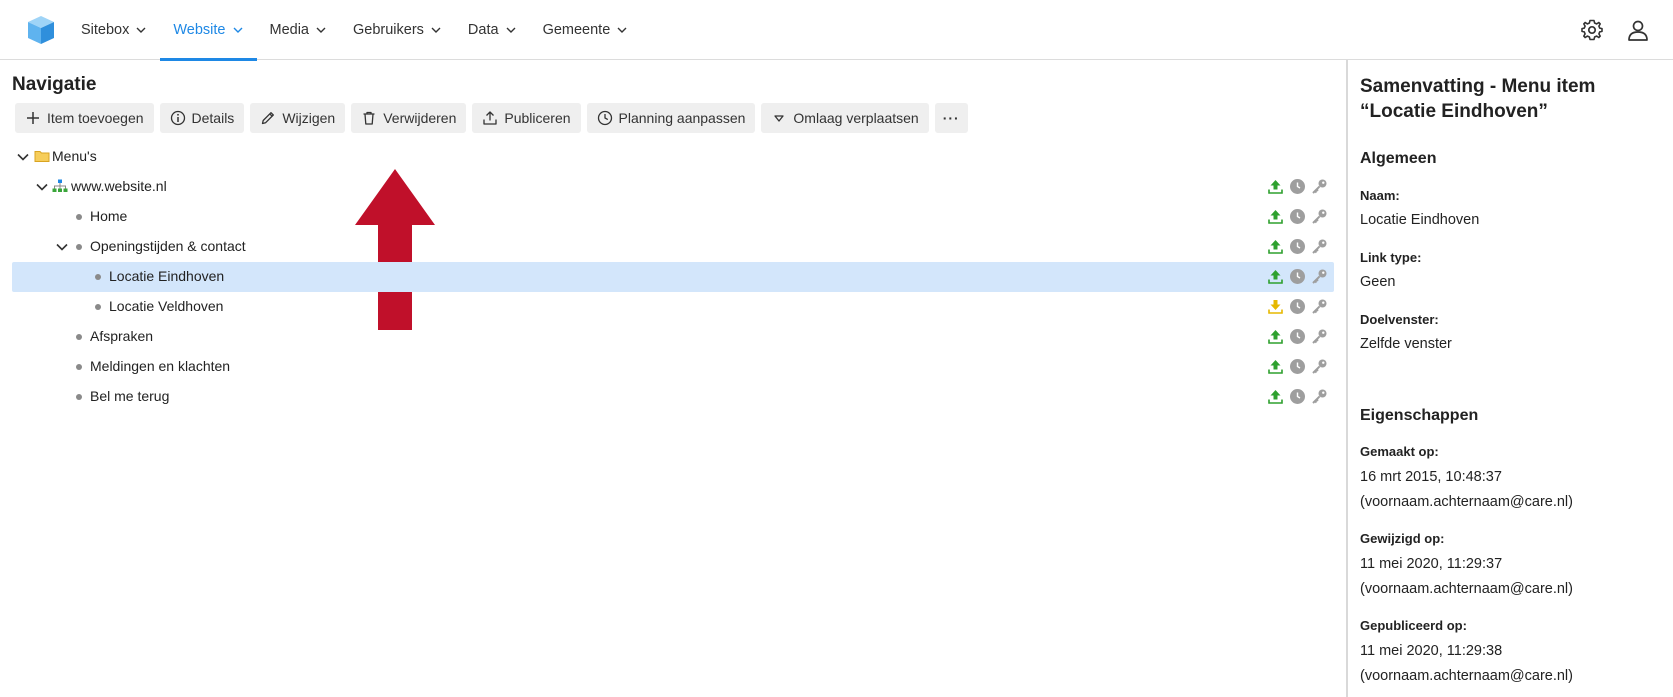  What do you see at coordinates (1592, 30) in the screenshot?
I see `settings-gear-icon` at bounding box center [1592, 30].